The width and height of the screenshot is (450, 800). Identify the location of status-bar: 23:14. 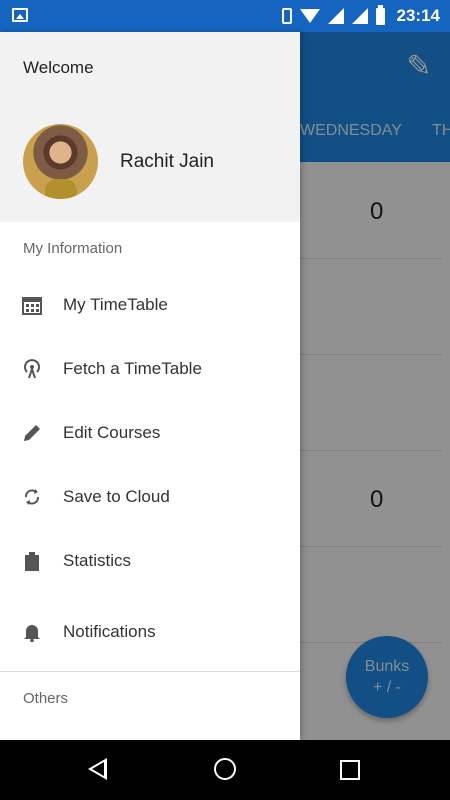
(225, 16).